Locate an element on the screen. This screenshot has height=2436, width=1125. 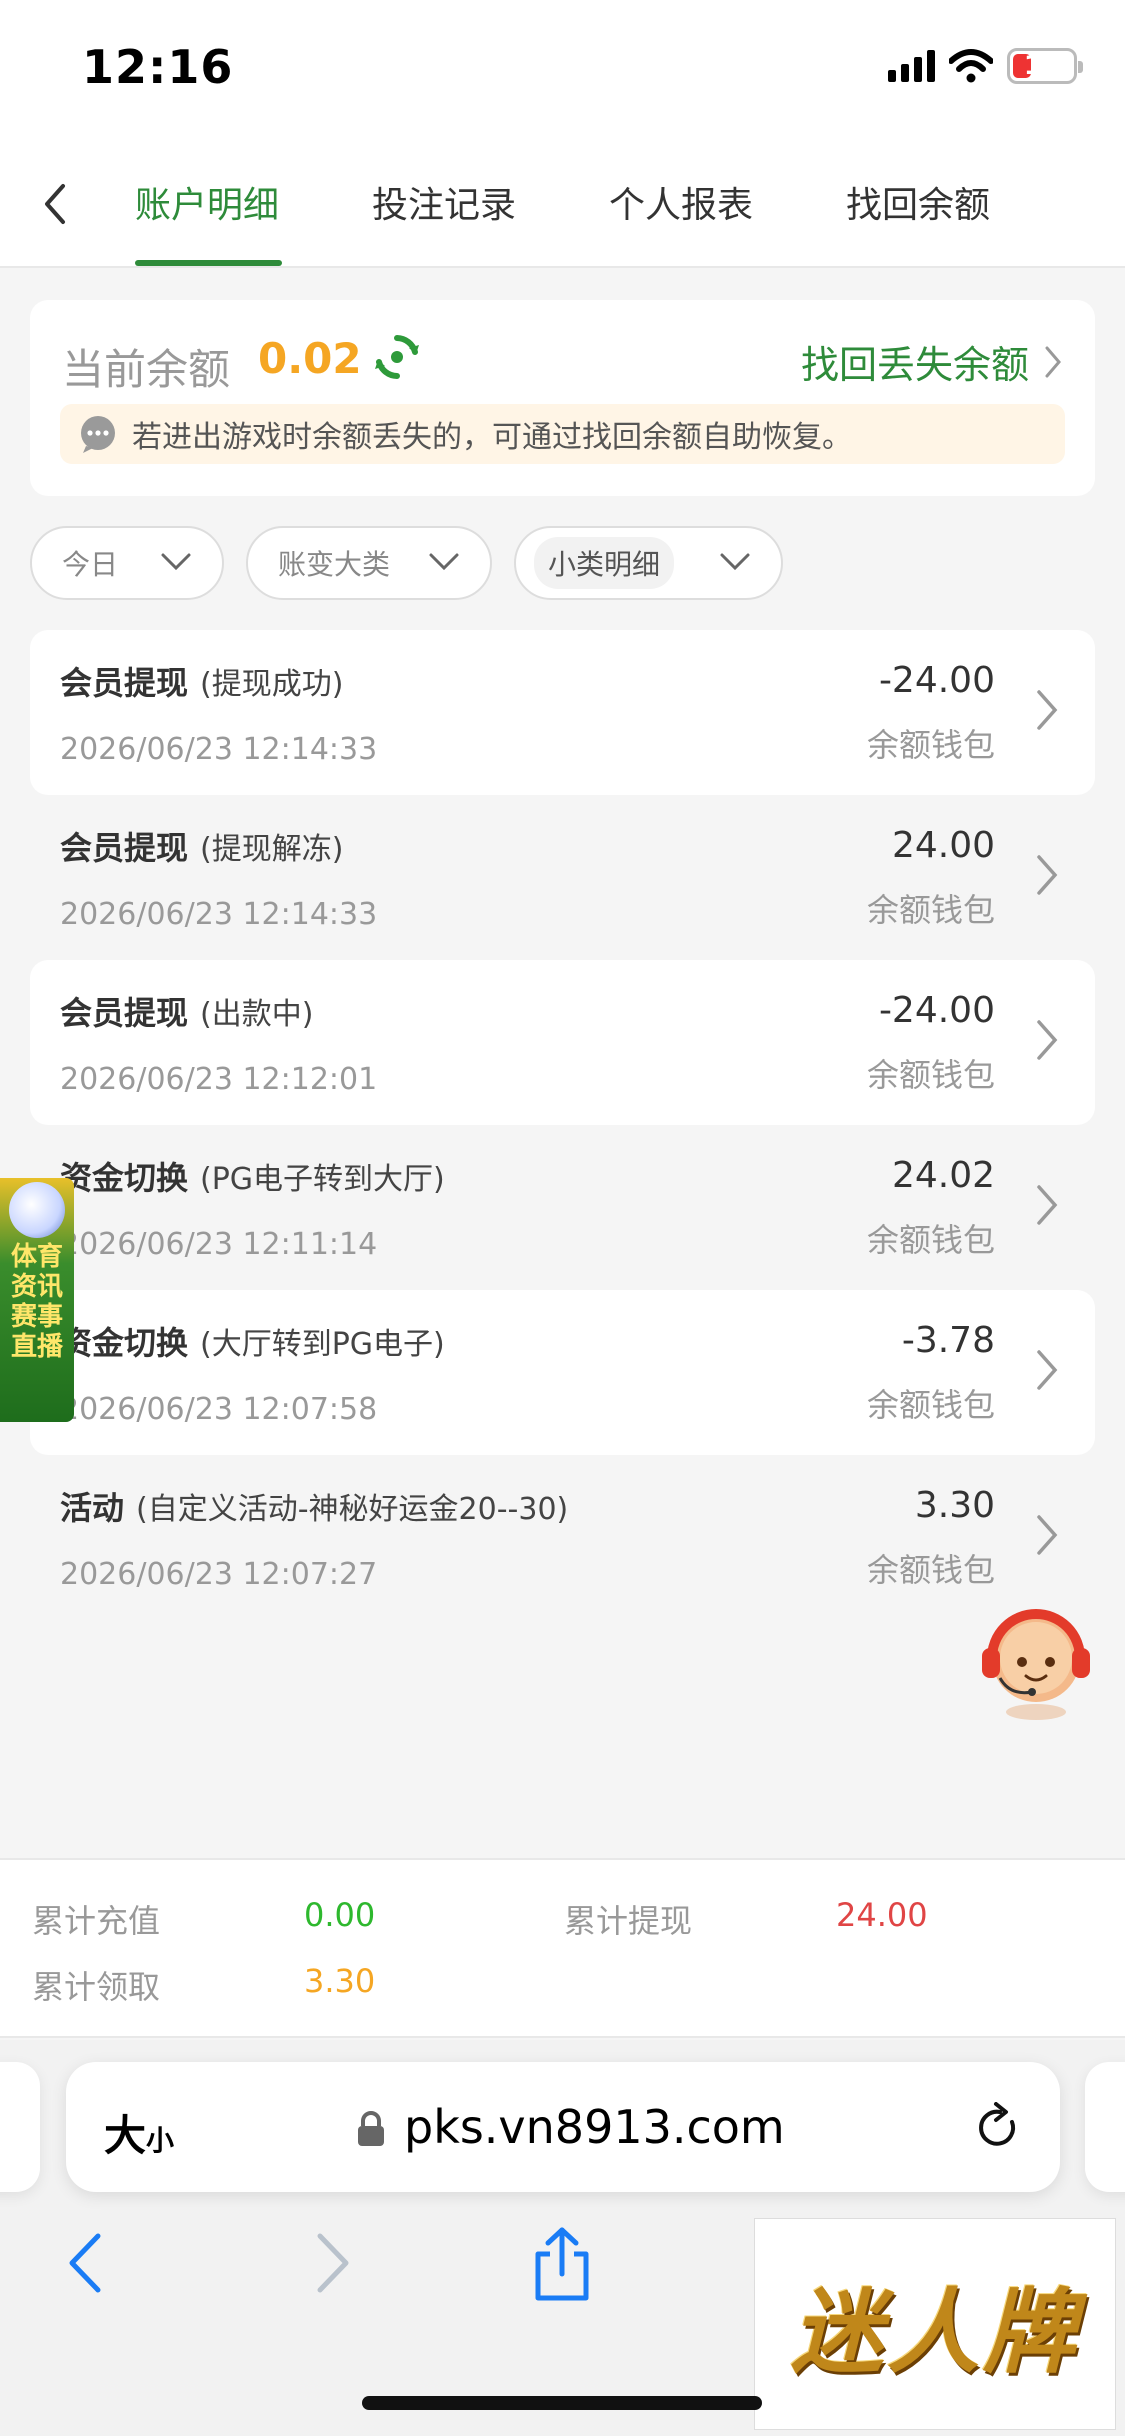
notice-text: 若进出游戏时余额丢失的，可通过找回余额自助恢复。 is located at coordinates (492, 437).